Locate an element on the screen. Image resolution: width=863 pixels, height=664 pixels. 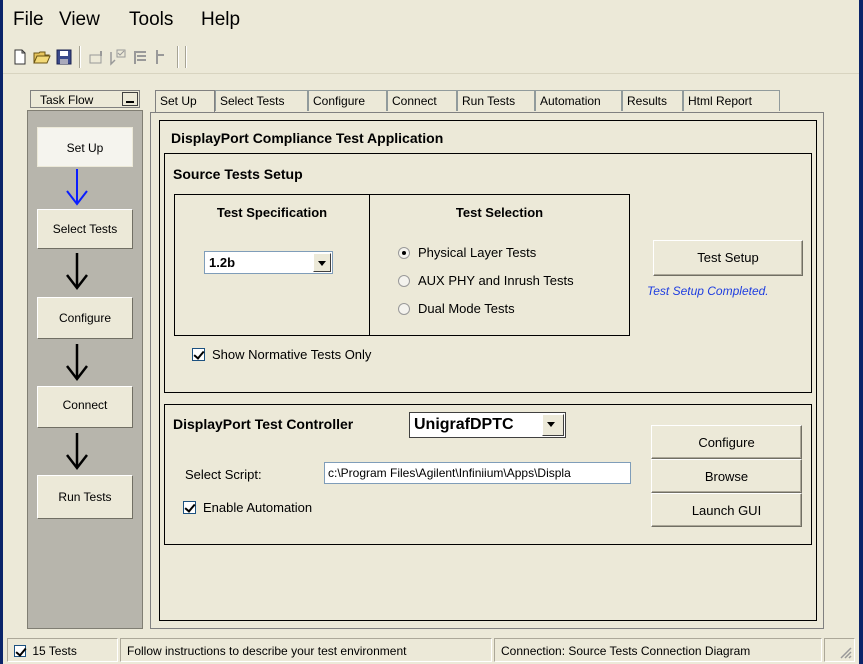
tab-automation: Automation is located at coordinates (578, 100).